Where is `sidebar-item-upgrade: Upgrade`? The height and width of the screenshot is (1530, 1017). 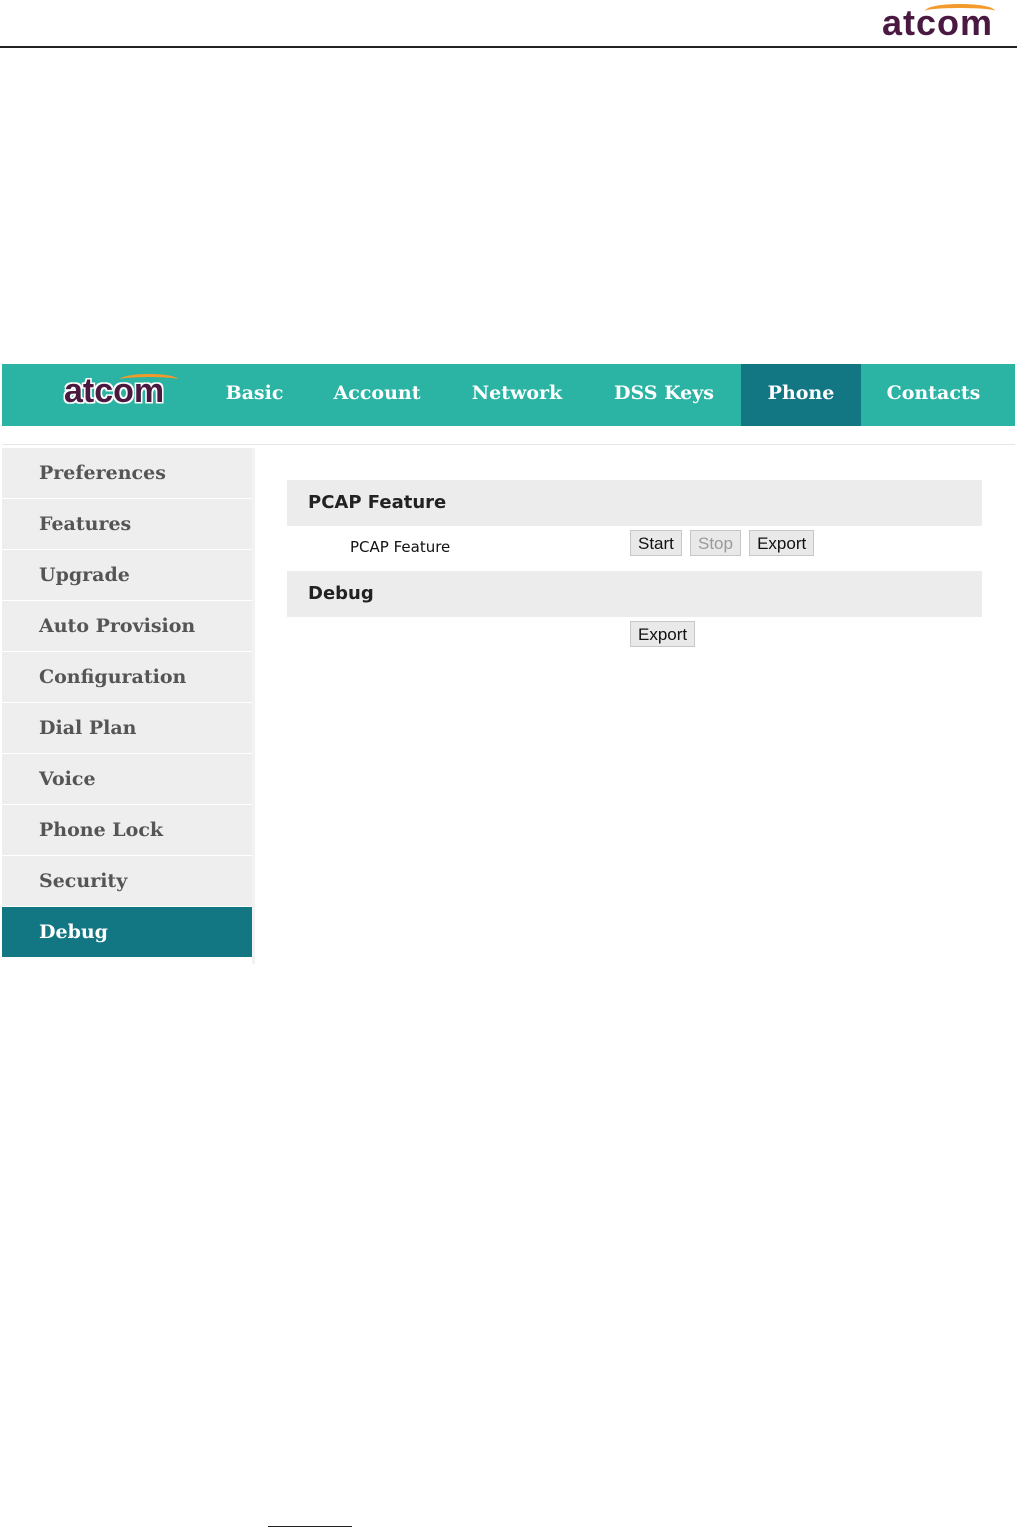 sidebar-item-upgrade: Upgrade is located at coordinates (127, 575).